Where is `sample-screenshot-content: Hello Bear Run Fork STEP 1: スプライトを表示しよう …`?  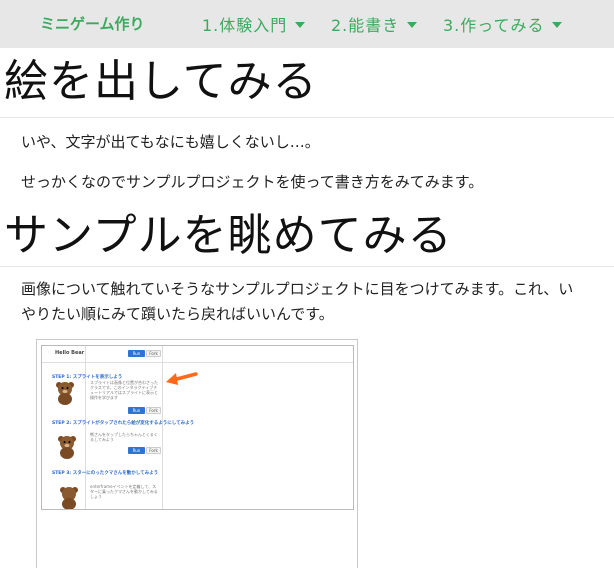
sample-screenshot-content: Hello Bear Run Fork STEP 1: スプライトを表示しよう … is located at coordinates (197, 427).